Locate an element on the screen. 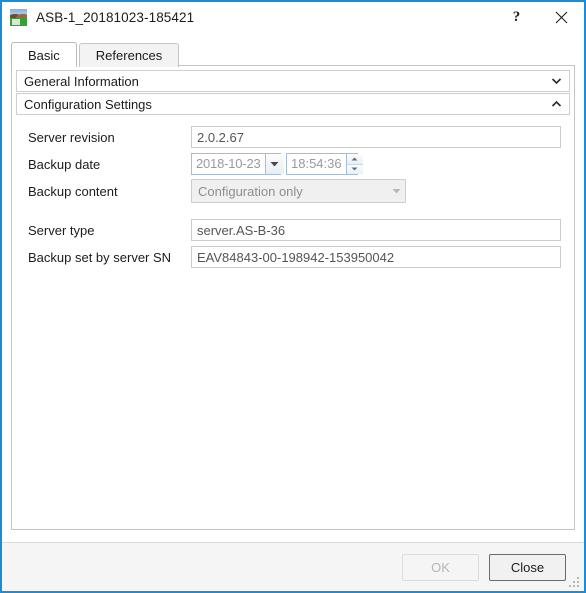 This screenshot has width=586, height=593. close-button-label: Close is located at coordinates (527, 567).